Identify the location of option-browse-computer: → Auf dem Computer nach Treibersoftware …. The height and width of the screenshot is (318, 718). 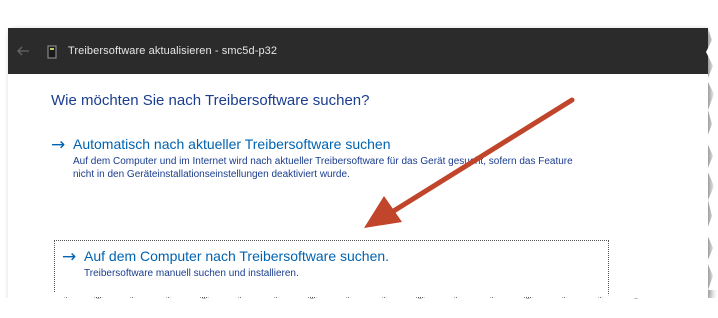
(342, 264).